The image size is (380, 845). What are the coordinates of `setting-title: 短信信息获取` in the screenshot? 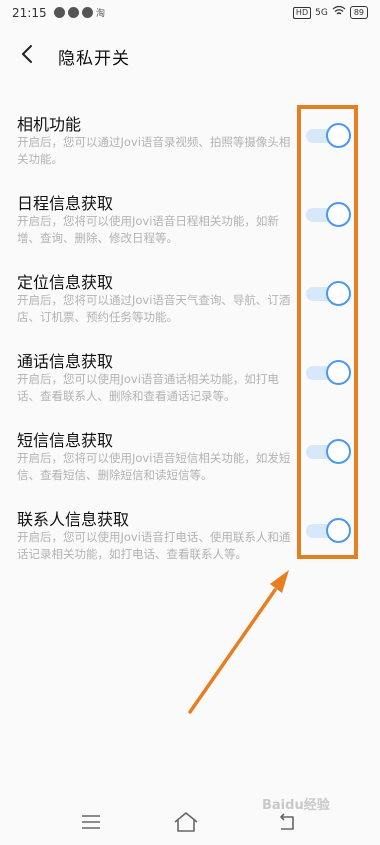 It's located at (65, 440).